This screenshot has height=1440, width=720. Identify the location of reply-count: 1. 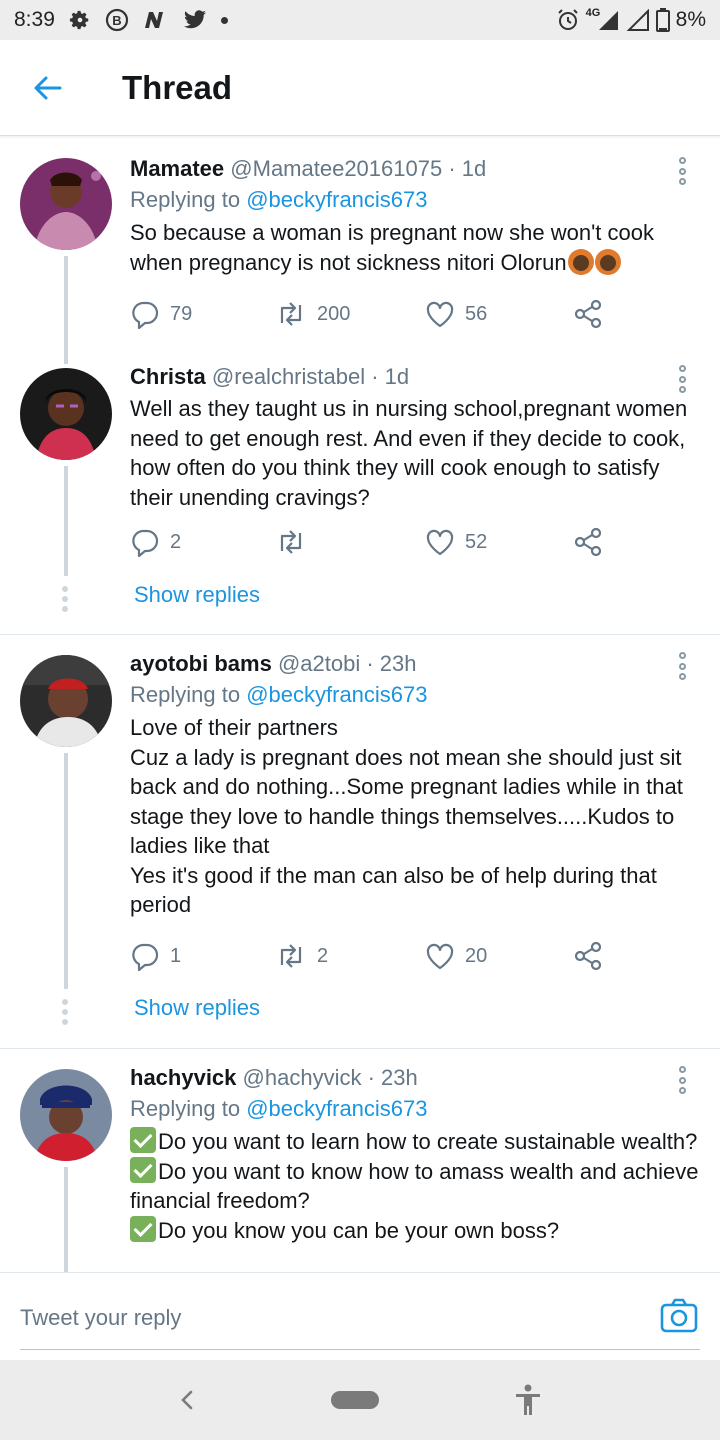
(176, 955).